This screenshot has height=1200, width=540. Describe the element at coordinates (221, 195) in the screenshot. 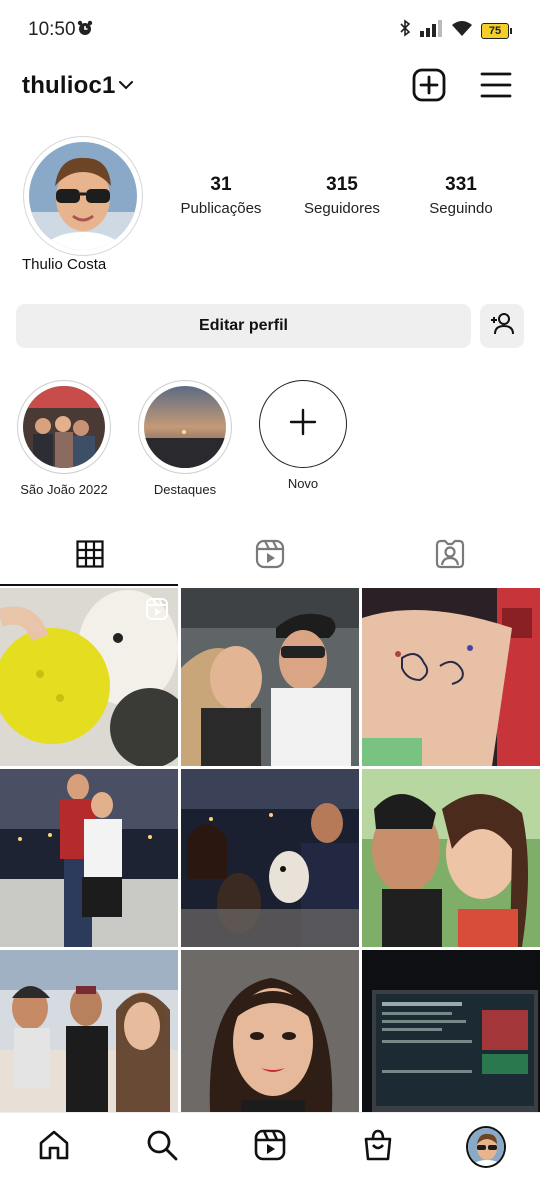

I see `stat-posts: 31 Publicações` at that location.